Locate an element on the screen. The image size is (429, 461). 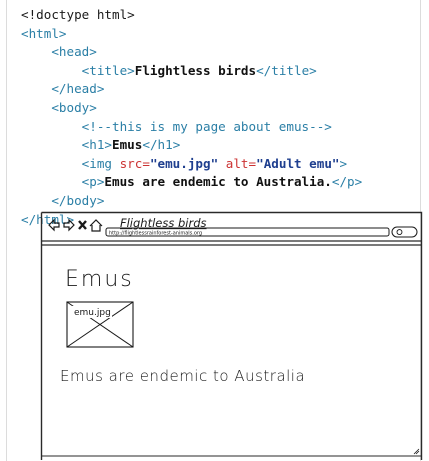
home-icon is located at coordinates (96, 225).